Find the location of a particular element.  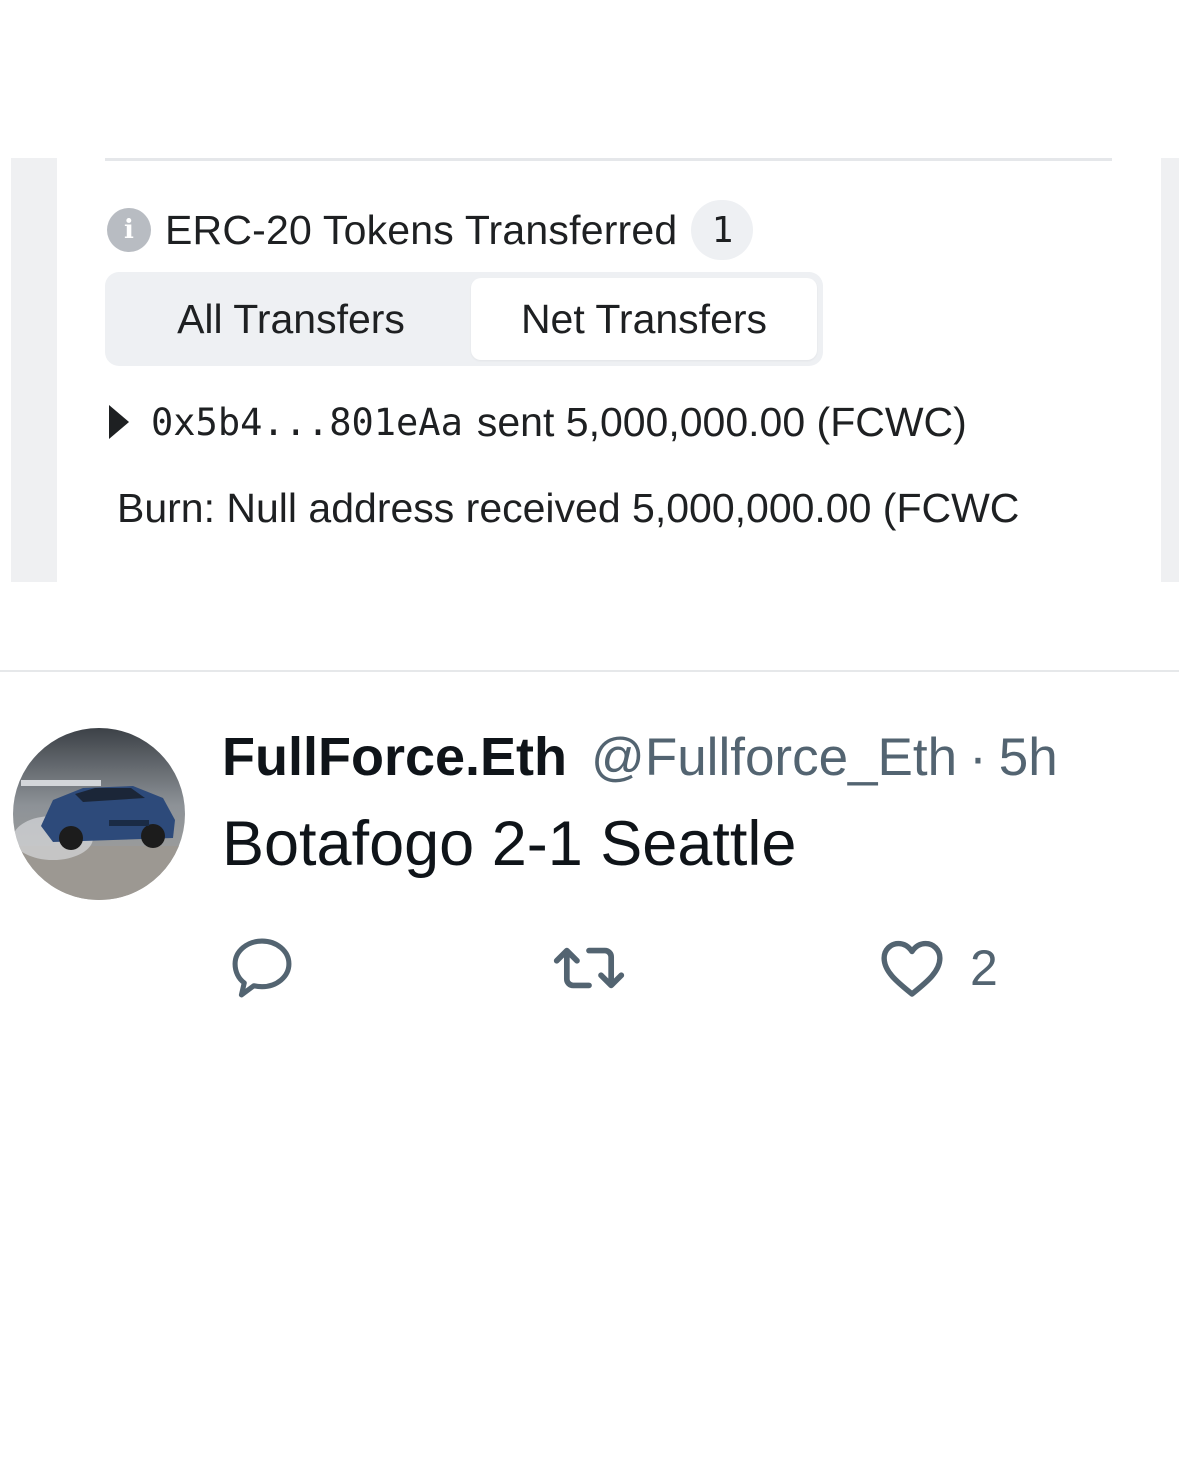

retweet-button is located at coordinates (589, 968).